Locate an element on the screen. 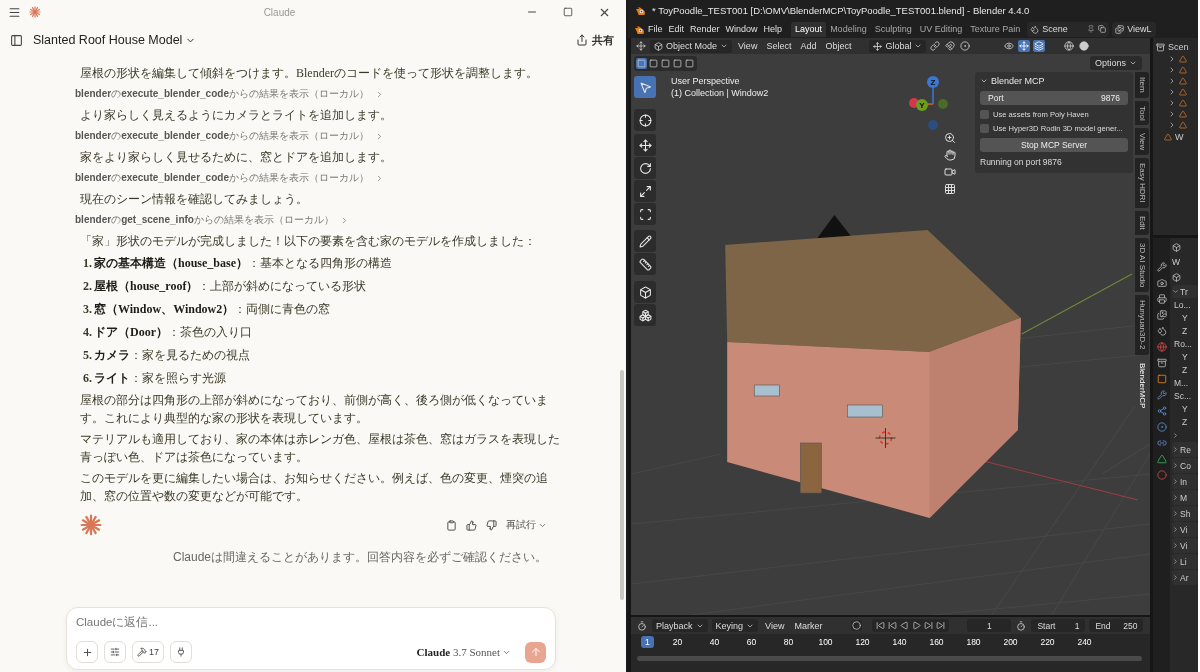 This screenshot has width=1200, height=672. panel-title: Blender MCP is located at coordinates (1054, 81).